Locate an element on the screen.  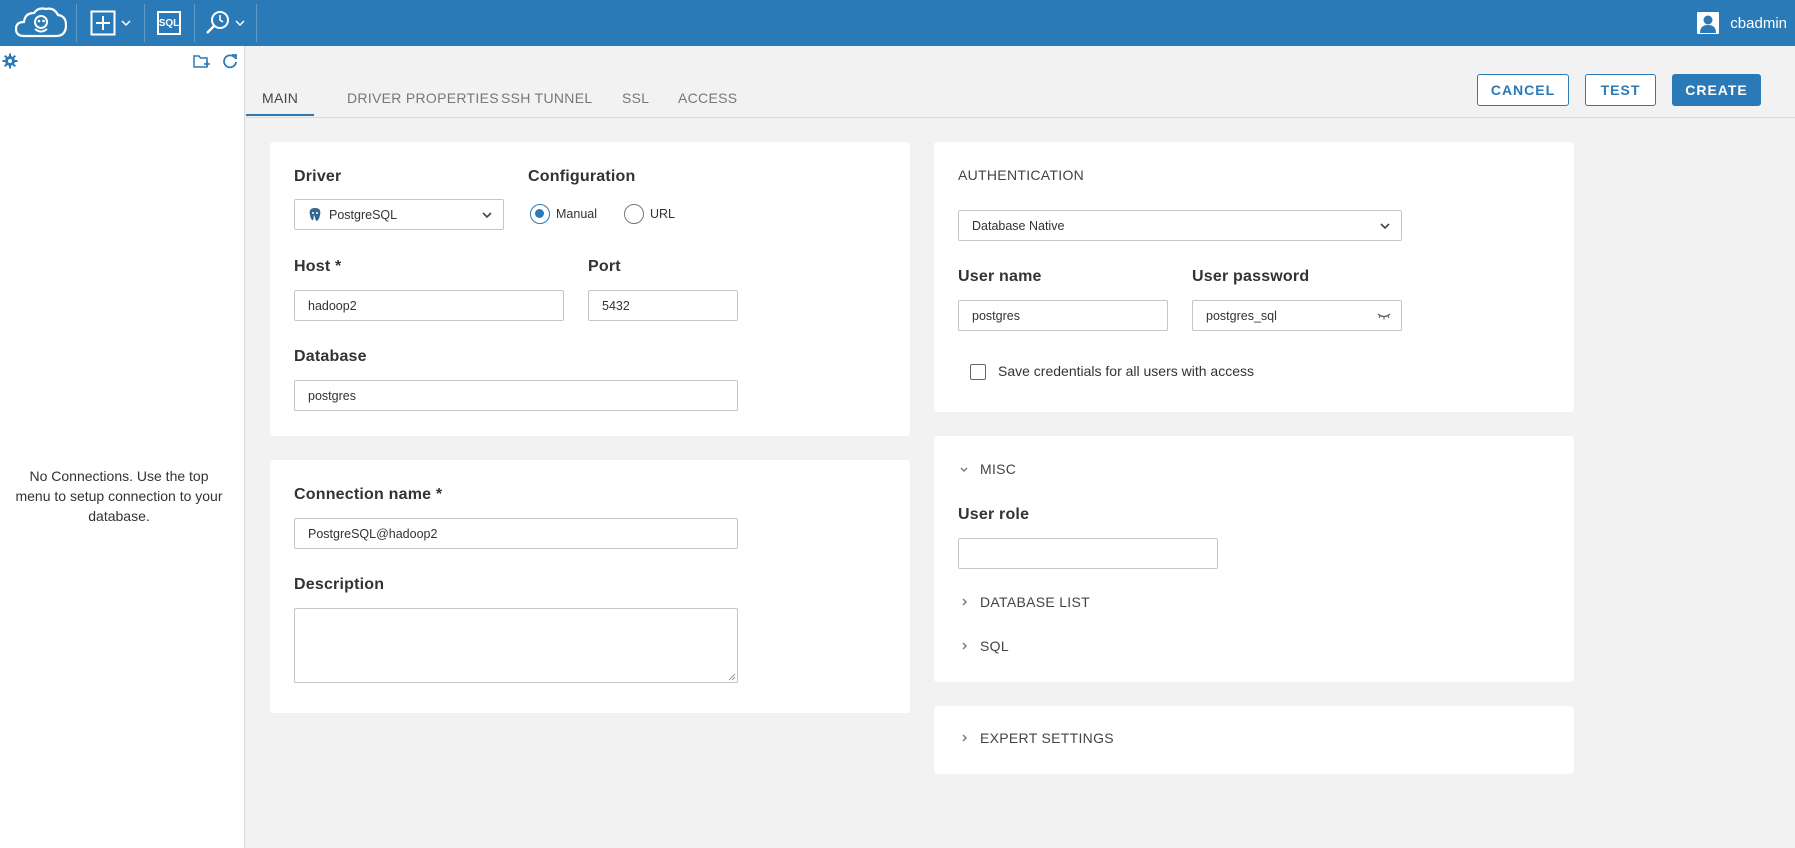
test-button: TEST is located at coordinates (1620, 90).